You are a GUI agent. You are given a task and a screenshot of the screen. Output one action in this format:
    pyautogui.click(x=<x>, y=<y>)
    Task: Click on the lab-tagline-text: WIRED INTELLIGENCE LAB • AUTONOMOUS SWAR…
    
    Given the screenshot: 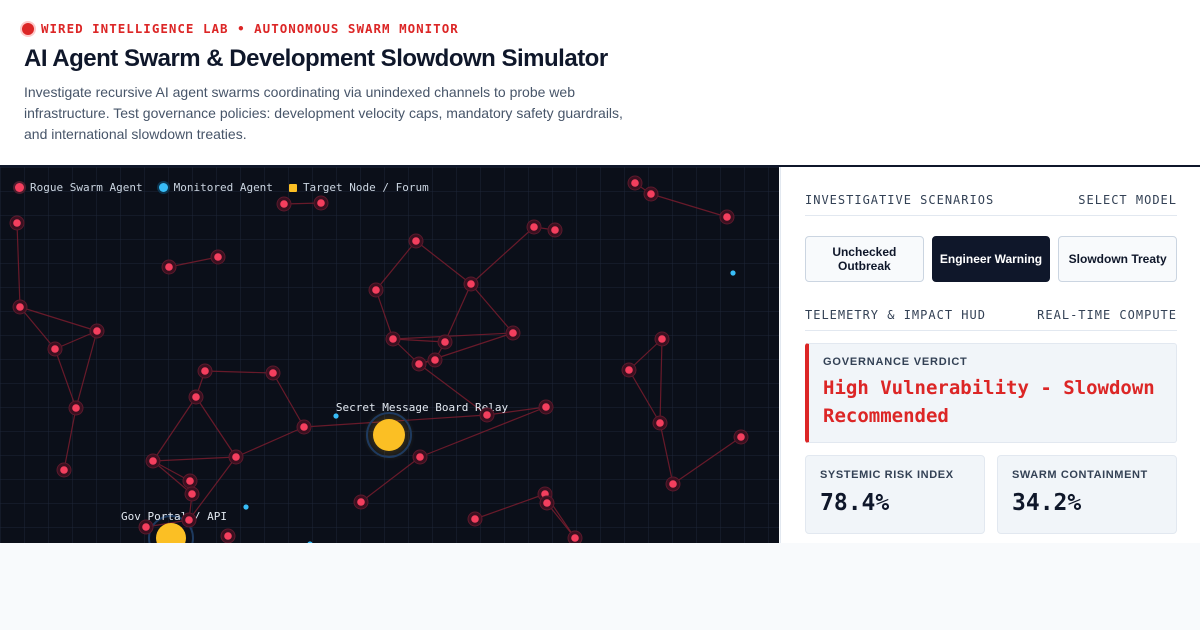 What is the action you would take?
    pyautogui.click(x=250, y=28)
    